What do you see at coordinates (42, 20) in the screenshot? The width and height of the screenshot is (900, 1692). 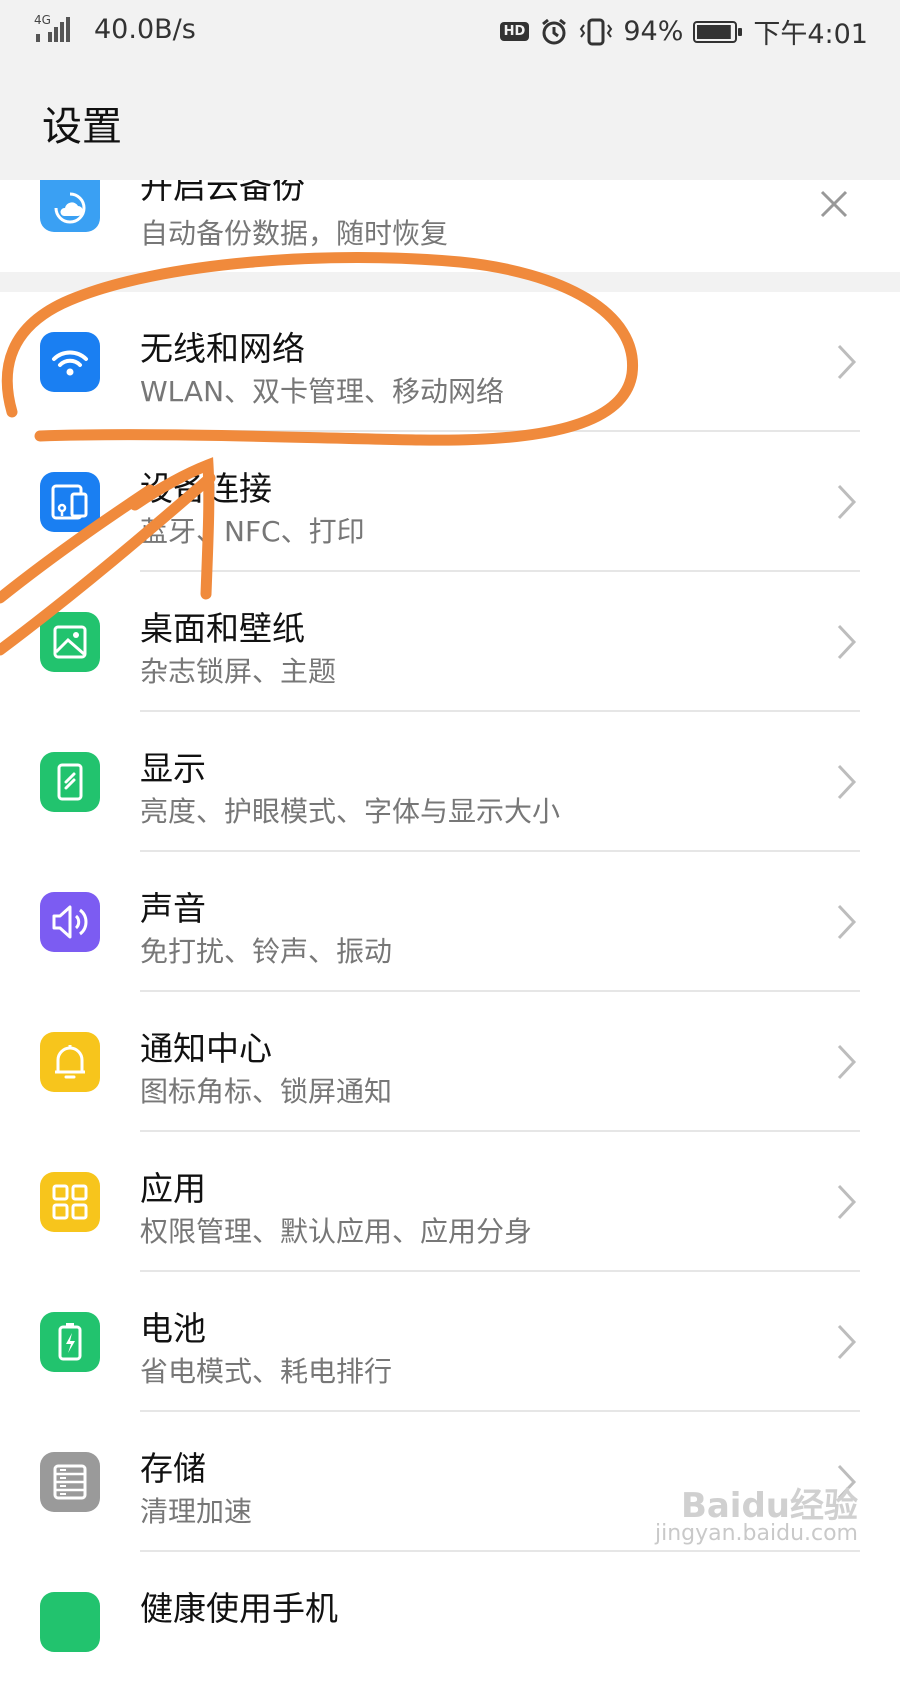 I see `svg-text: 4G` at bounding box center [42, 20].